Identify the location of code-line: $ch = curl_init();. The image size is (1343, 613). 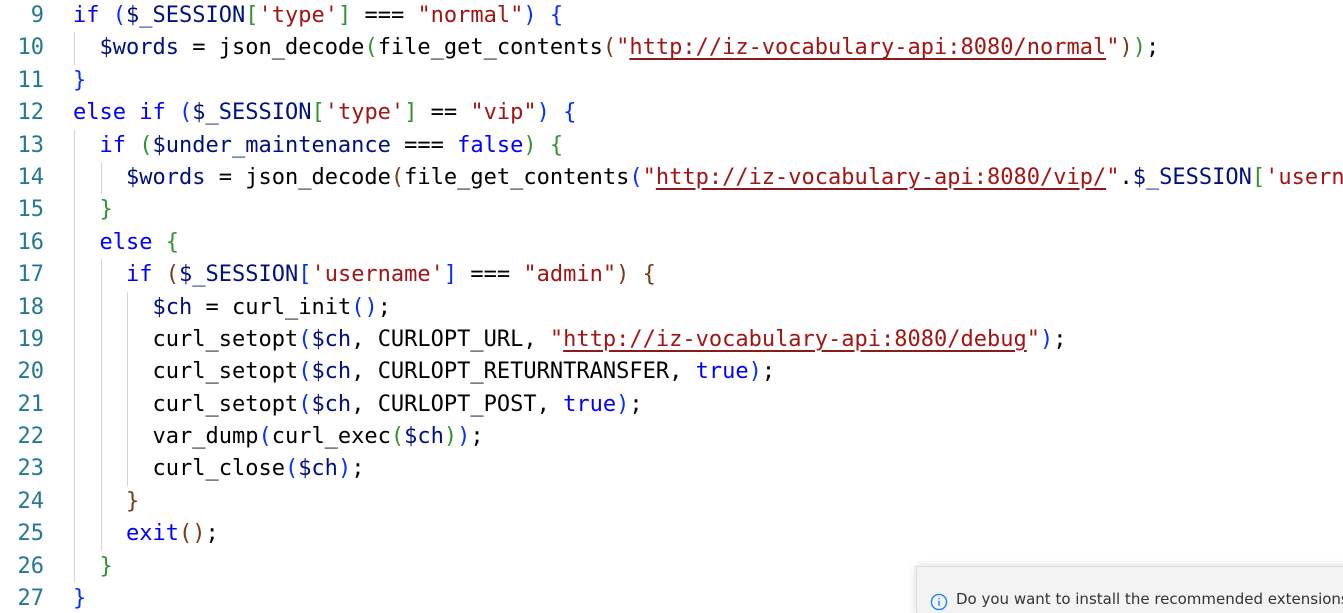
(708, 307).